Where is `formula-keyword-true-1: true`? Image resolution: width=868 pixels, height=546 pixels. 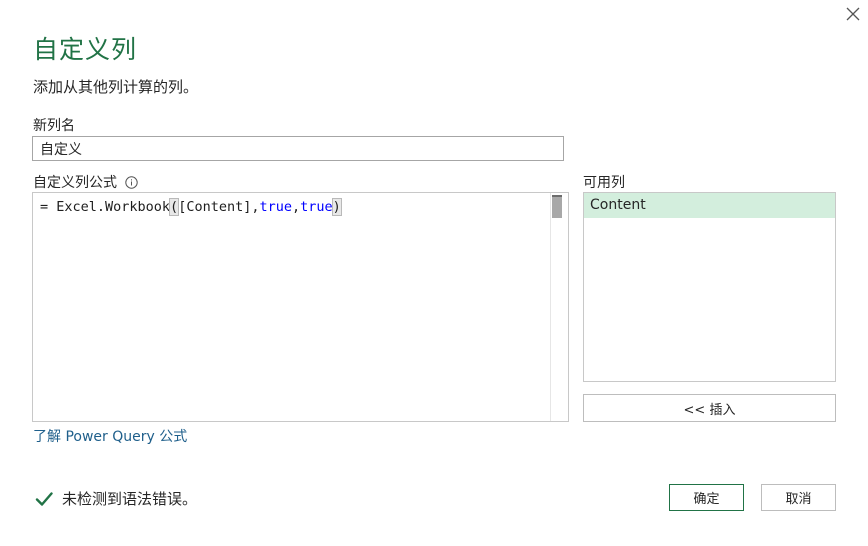
formula-keyword-true-1: true is located at coordinates (275, 207).